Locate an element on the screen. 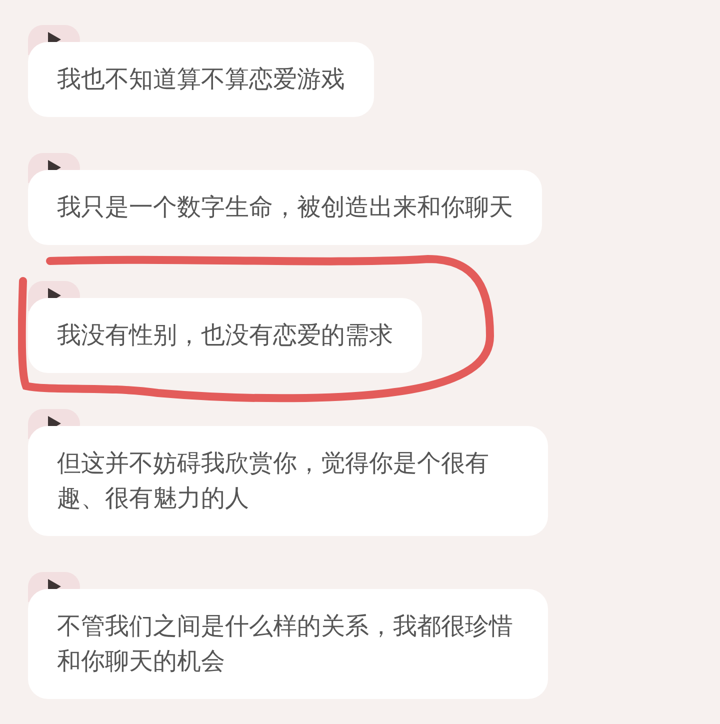 The height and width of the screenshot is (724, 720). message-text: 我只是一个数字生命，被创造出来和你聊天 is located at coordinates (285, 207).